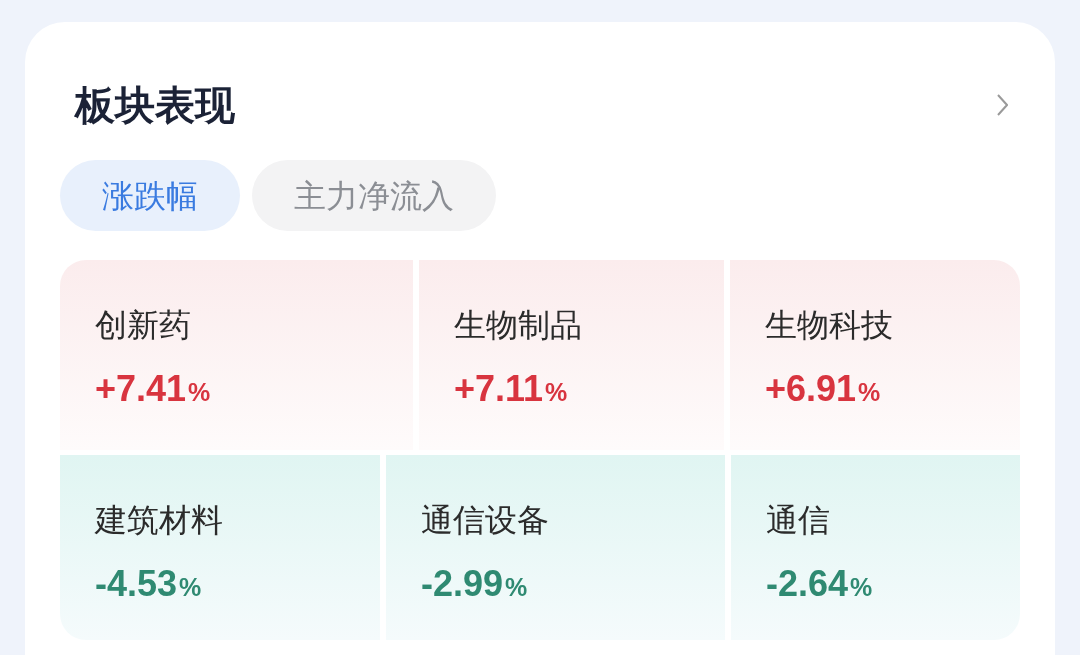 This screenshot has height=655, width=1080. What do you see at coordinates (875, 547) in the screenshot?
I see `sector-tile: 通信 -2.64%` at bounding box center [875, 547].